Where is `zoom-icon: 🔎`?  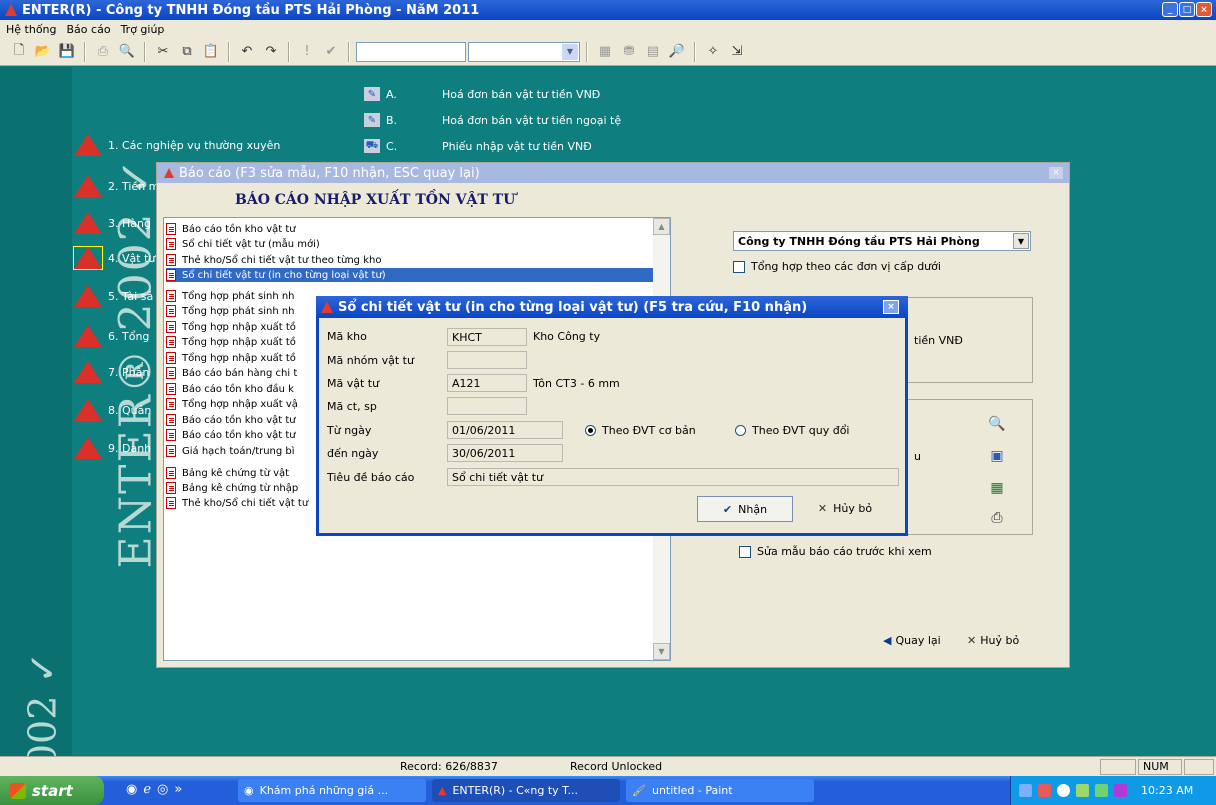
zoom-icon: 🔎 is located at coordinates (677, 52).